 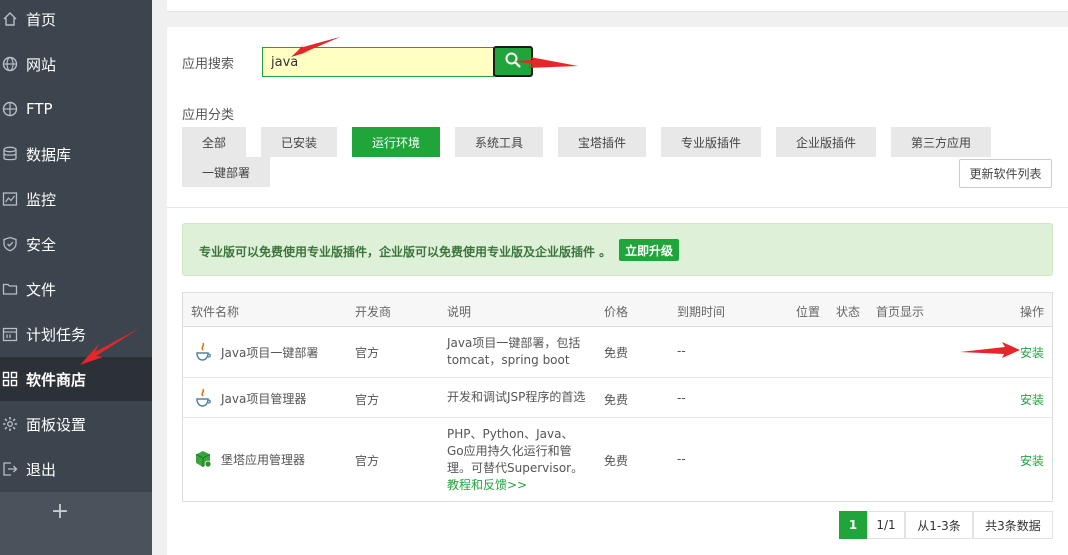 What do you see at coordinates (886, 525) in the screenshot?
I see `page-count: 1/1` at bounding box center [886, 525].